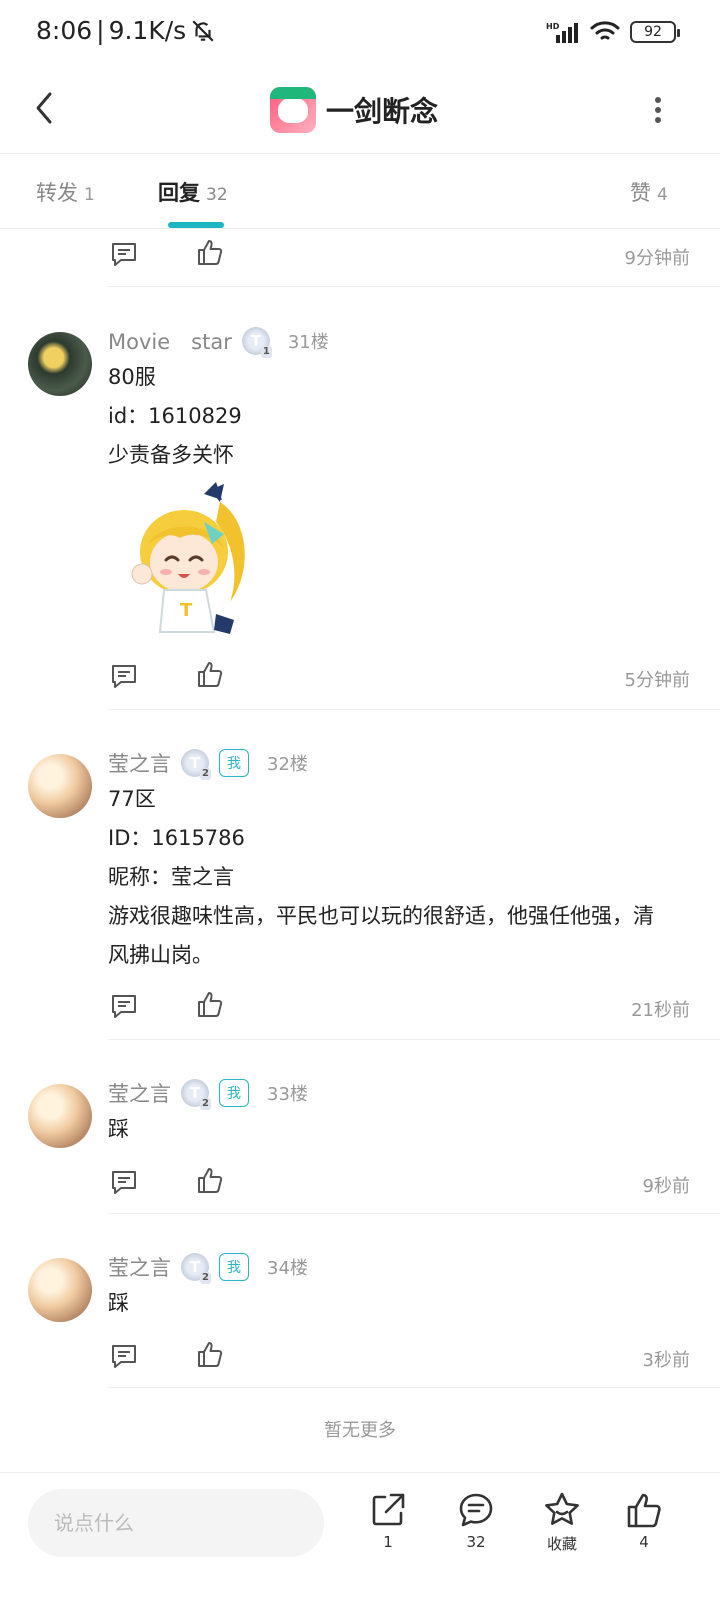 The width and height of the screenshot is (720, 1600). What do you see at coordinates (160, 955) in the screenshot?
I see `content-line: 风拂山岗。` at bounding box center [160, 955].